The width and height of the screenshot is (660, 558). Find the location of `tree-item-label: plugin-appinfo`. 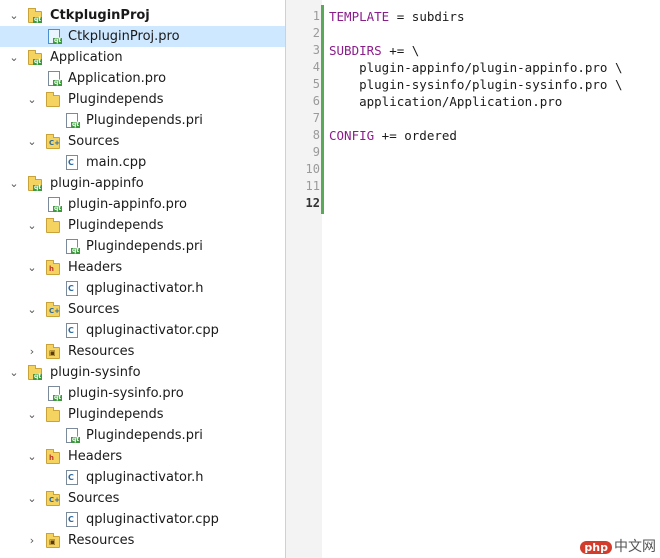

tree-item-label: plugin-appinfo is located at coordinates (97, 183).